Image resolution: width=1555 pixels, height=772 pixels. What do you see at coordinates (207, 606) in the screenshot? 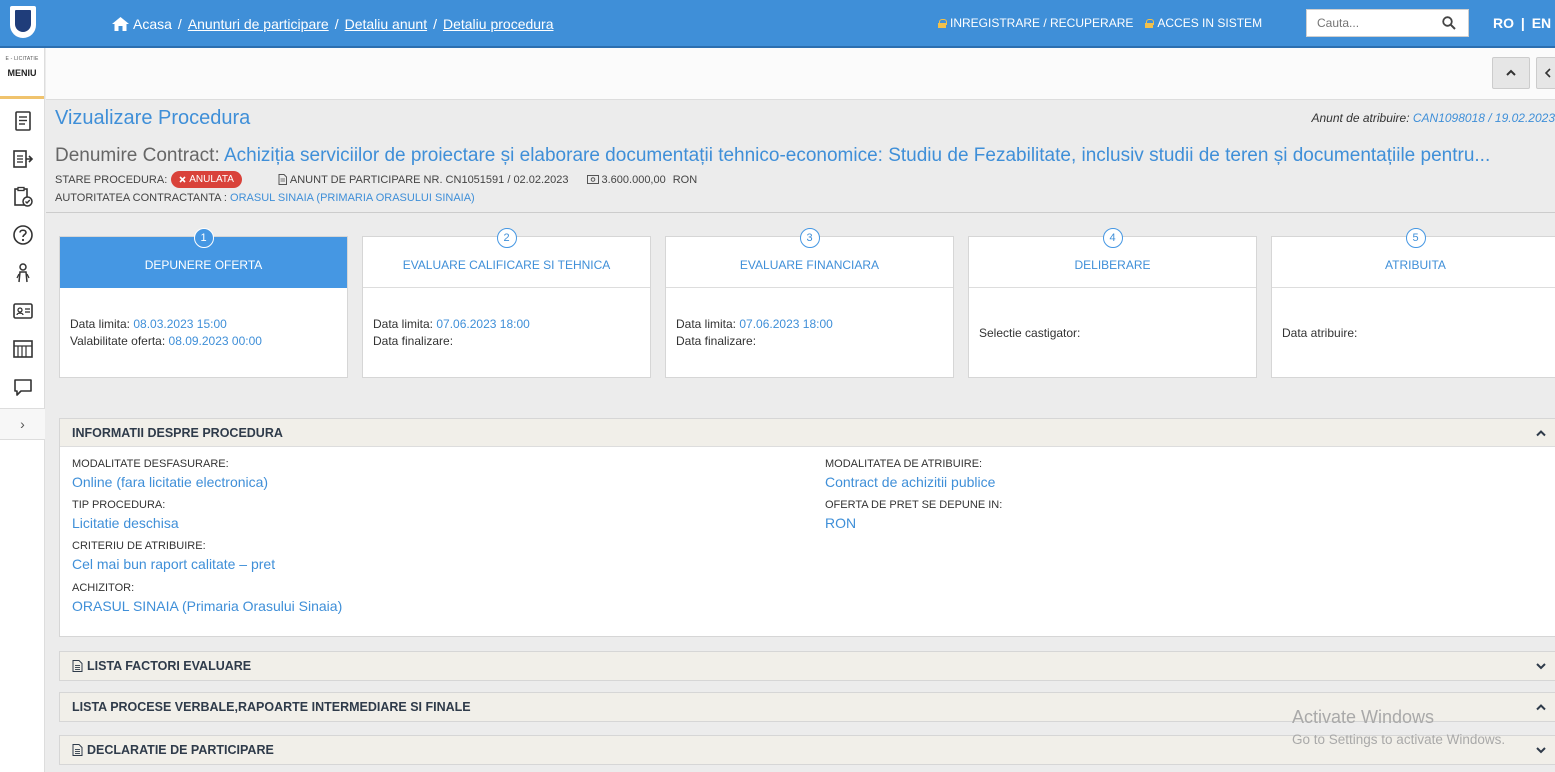
I see `field-value: ORASUL SINAIA (Primaria Orasului Sinaia)` at bounding box center [207, 606].